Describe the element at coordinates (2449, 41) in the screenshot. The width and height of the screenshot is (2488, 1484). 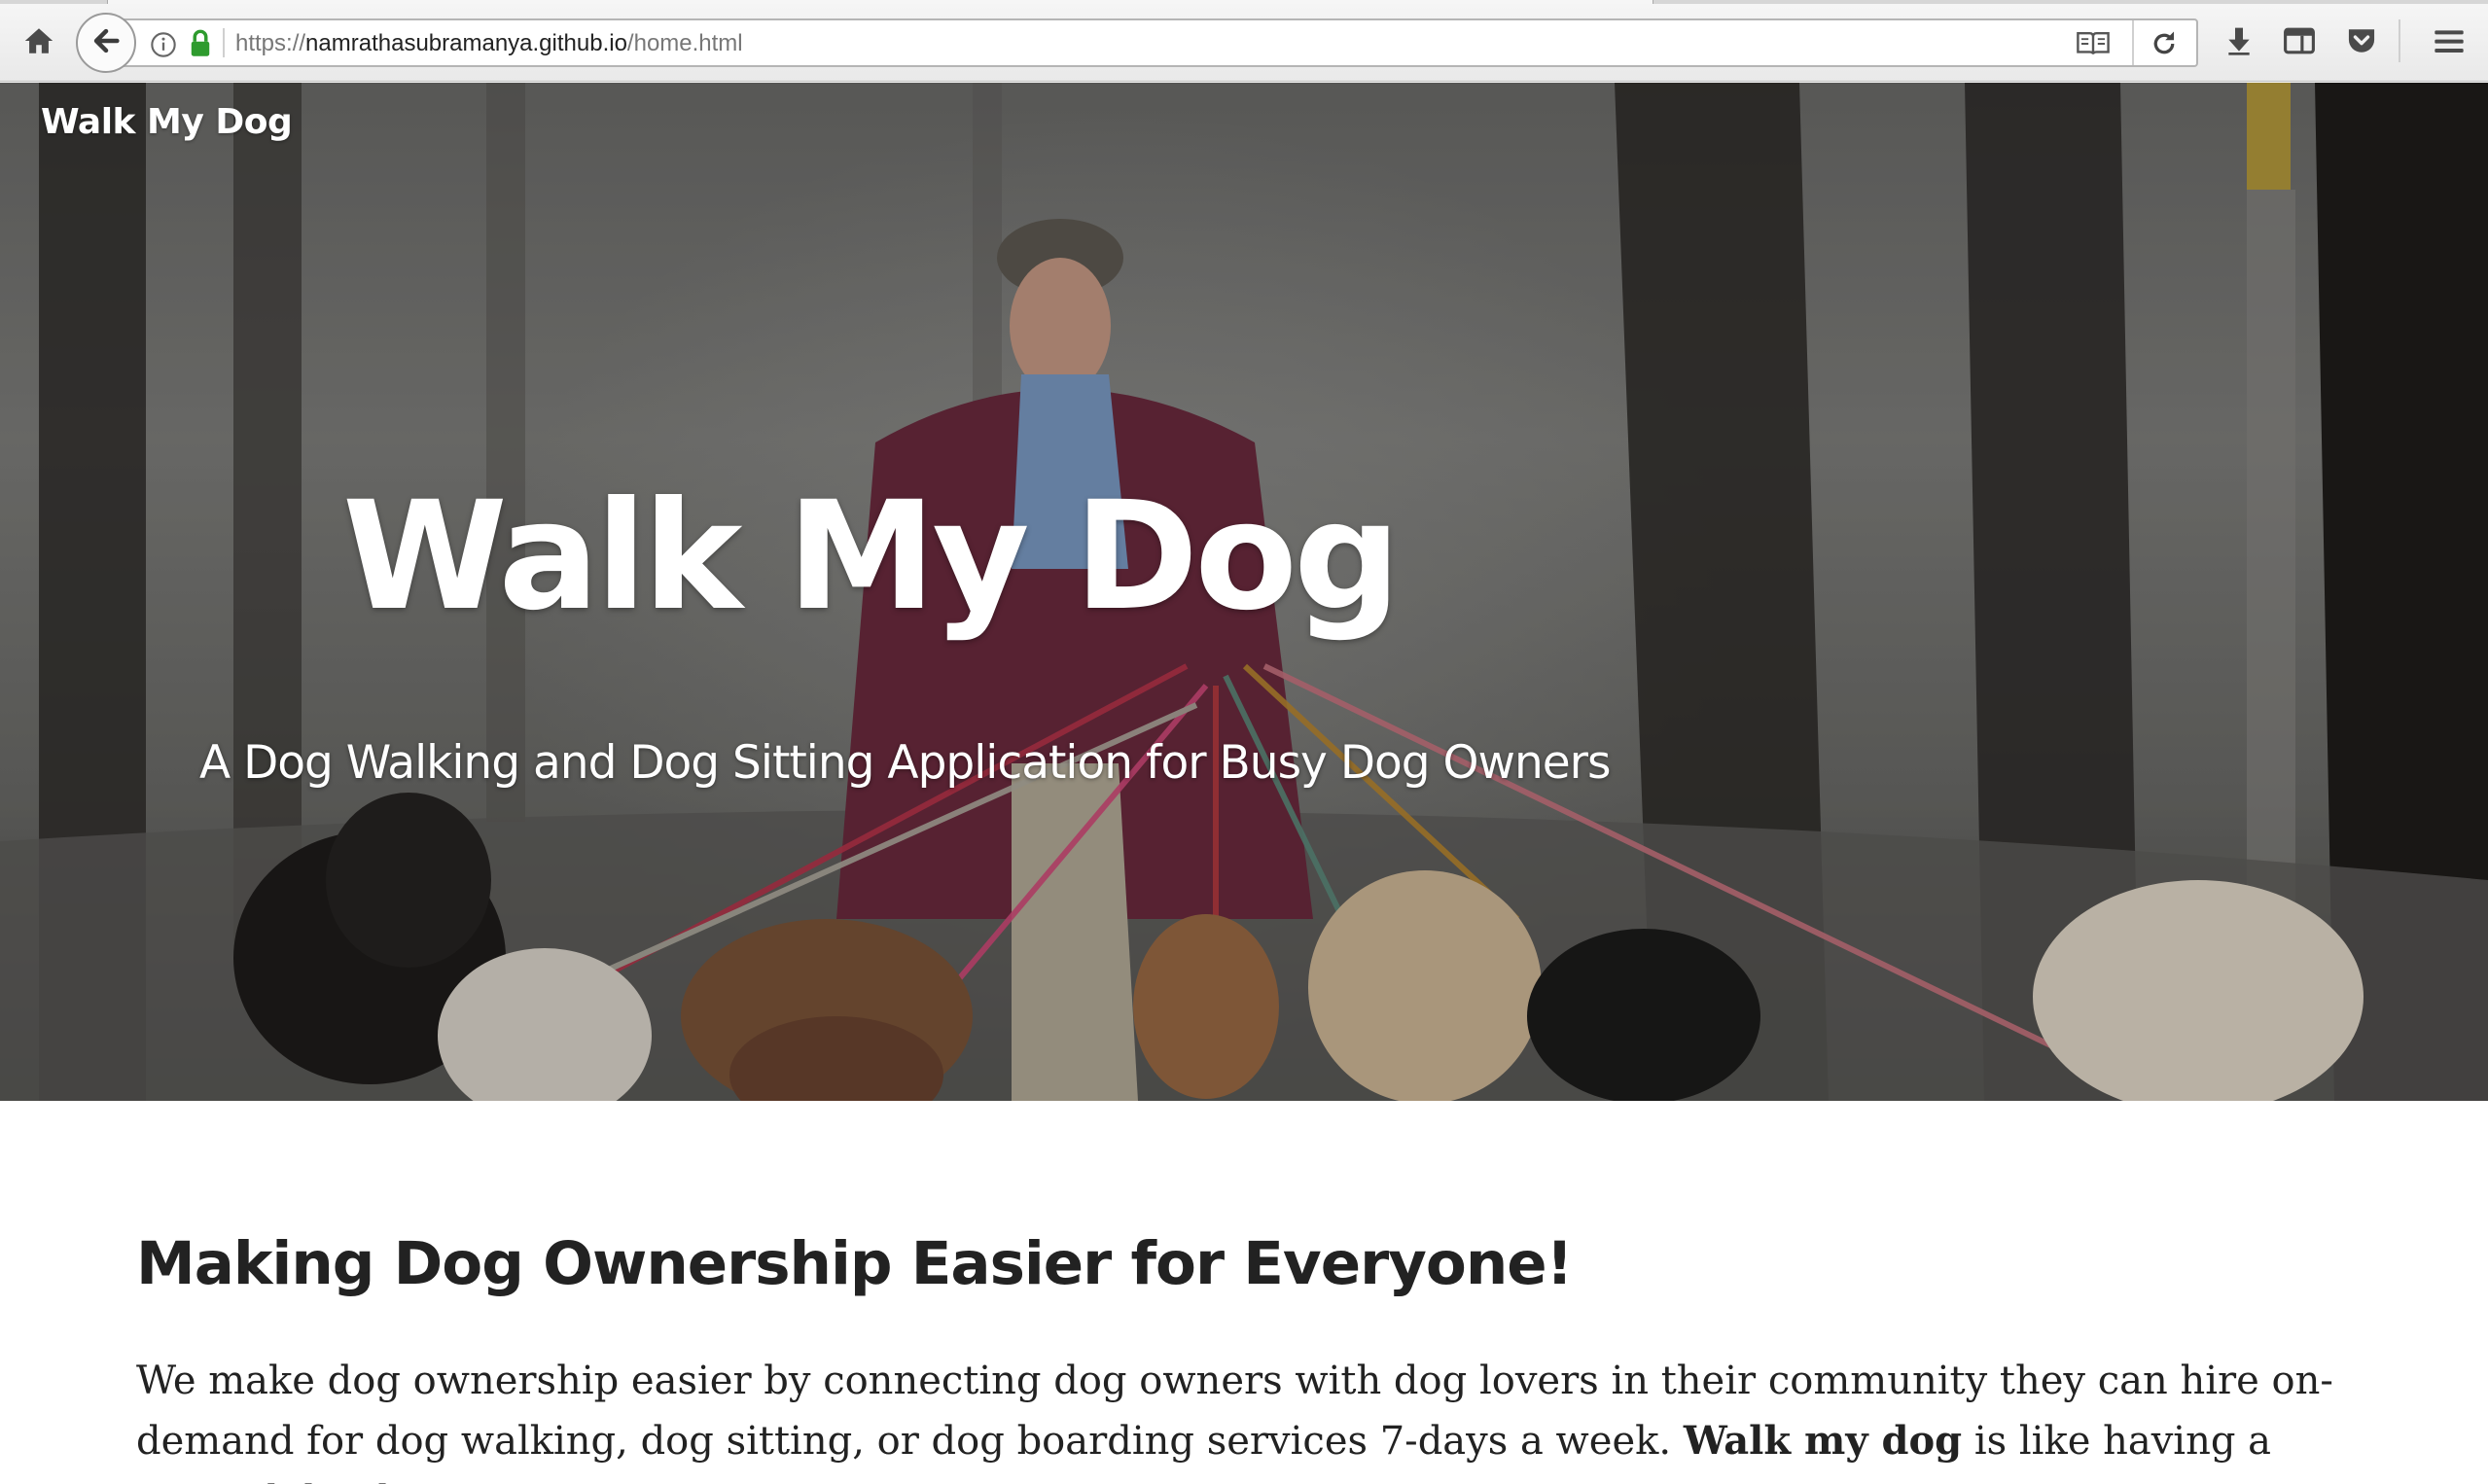
I see `hamburger-menu-icon` at that location.